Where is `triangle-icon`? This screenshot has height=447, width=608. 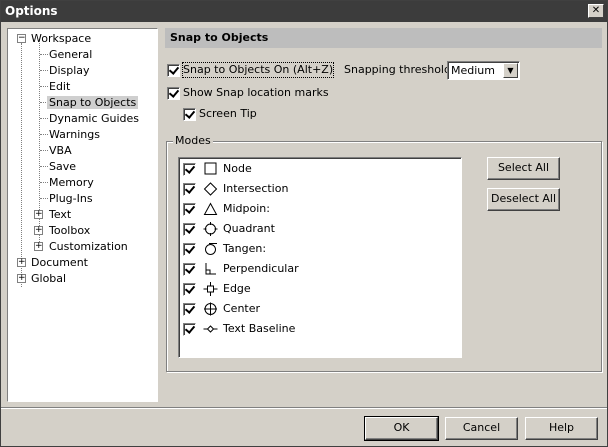 triangle-icon is located at coordinates (210, 208).